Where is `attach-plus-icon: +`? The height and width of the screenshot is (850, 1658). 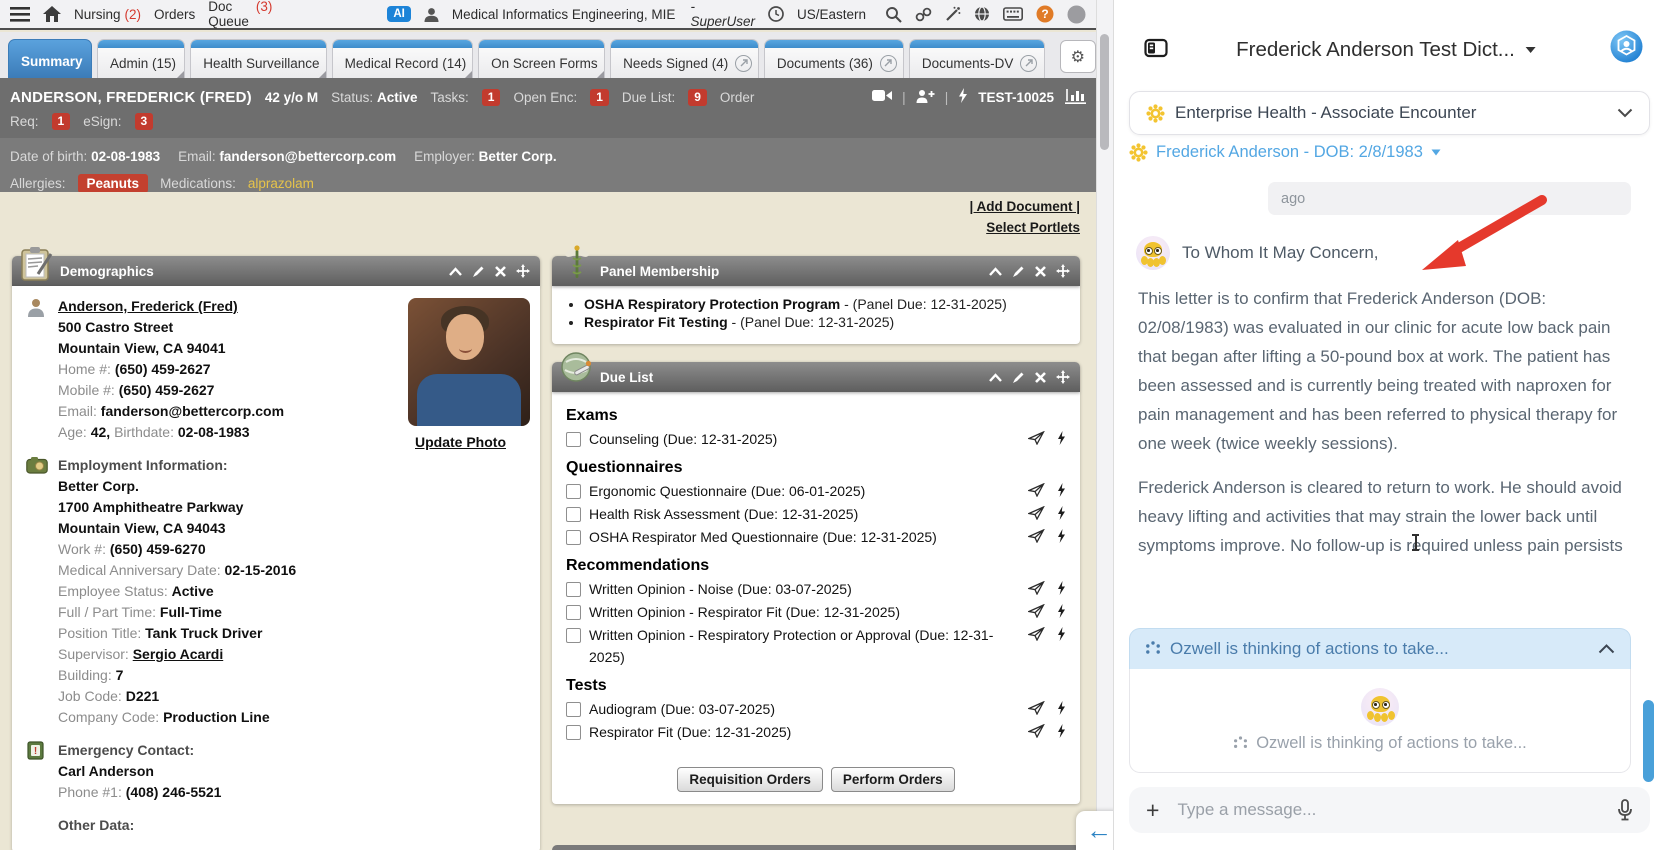
attach-plus-icon: + is located at coordinates (1152, 810).